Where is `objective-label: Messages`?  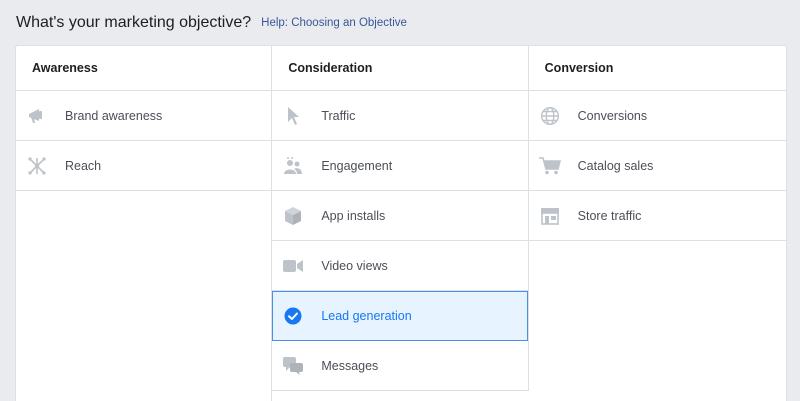 objective-label: Messages is located at coordinates (350, 365).